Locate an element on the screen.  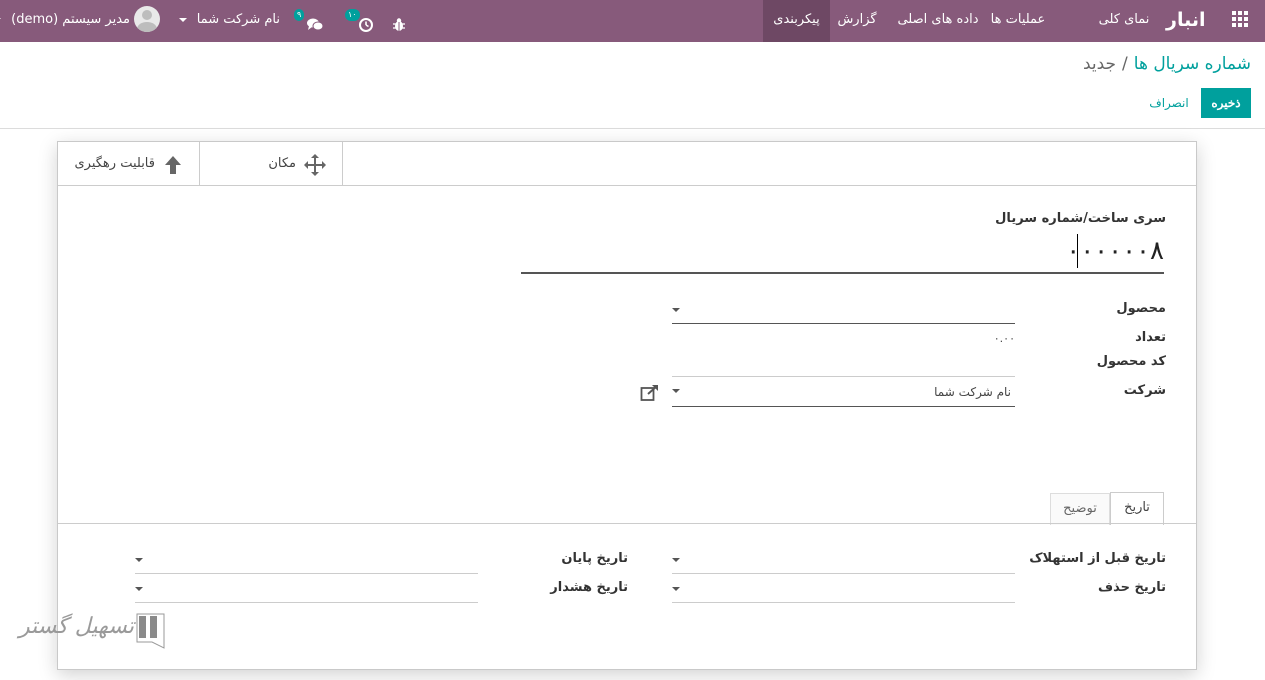
breadcrumb-current: جدید is located at coordinates (1099, 64).